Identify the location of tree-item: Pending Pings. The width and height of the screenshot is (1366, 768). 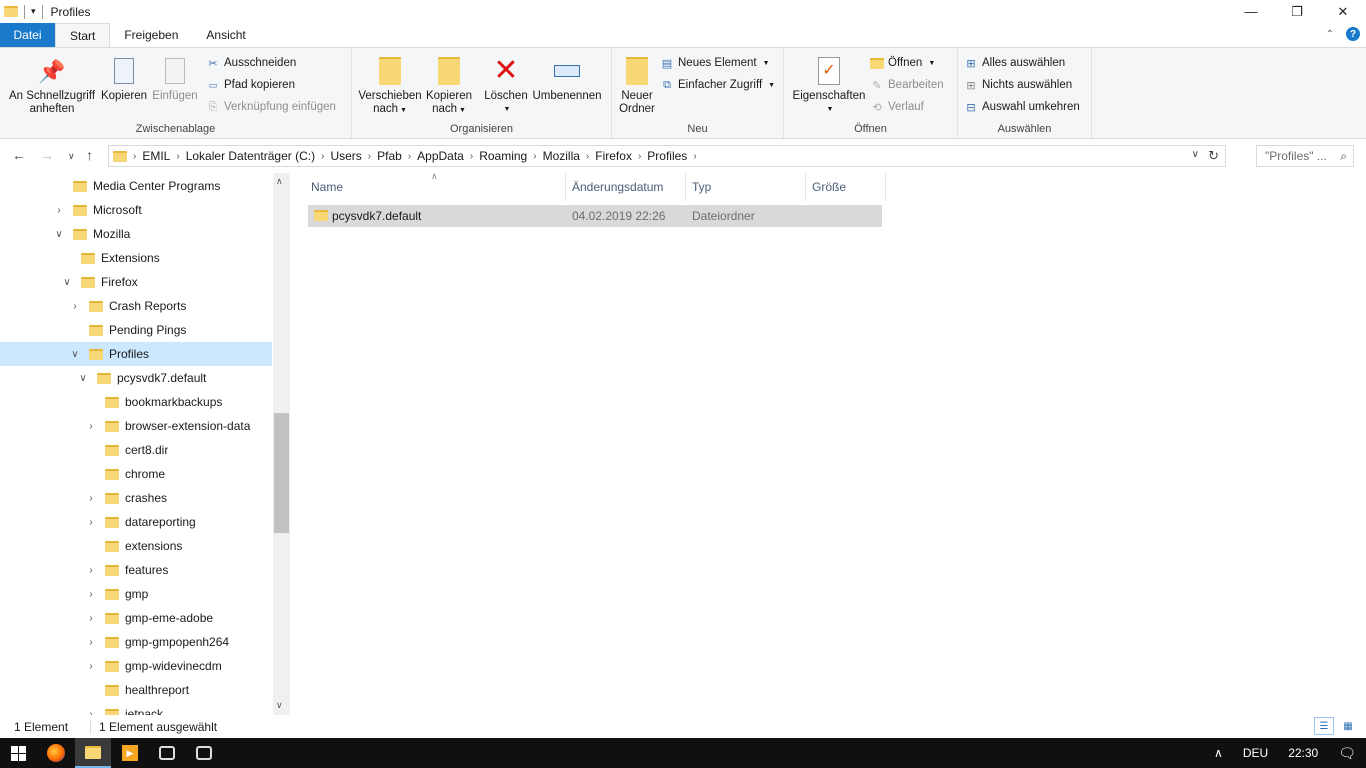
(136, 330).